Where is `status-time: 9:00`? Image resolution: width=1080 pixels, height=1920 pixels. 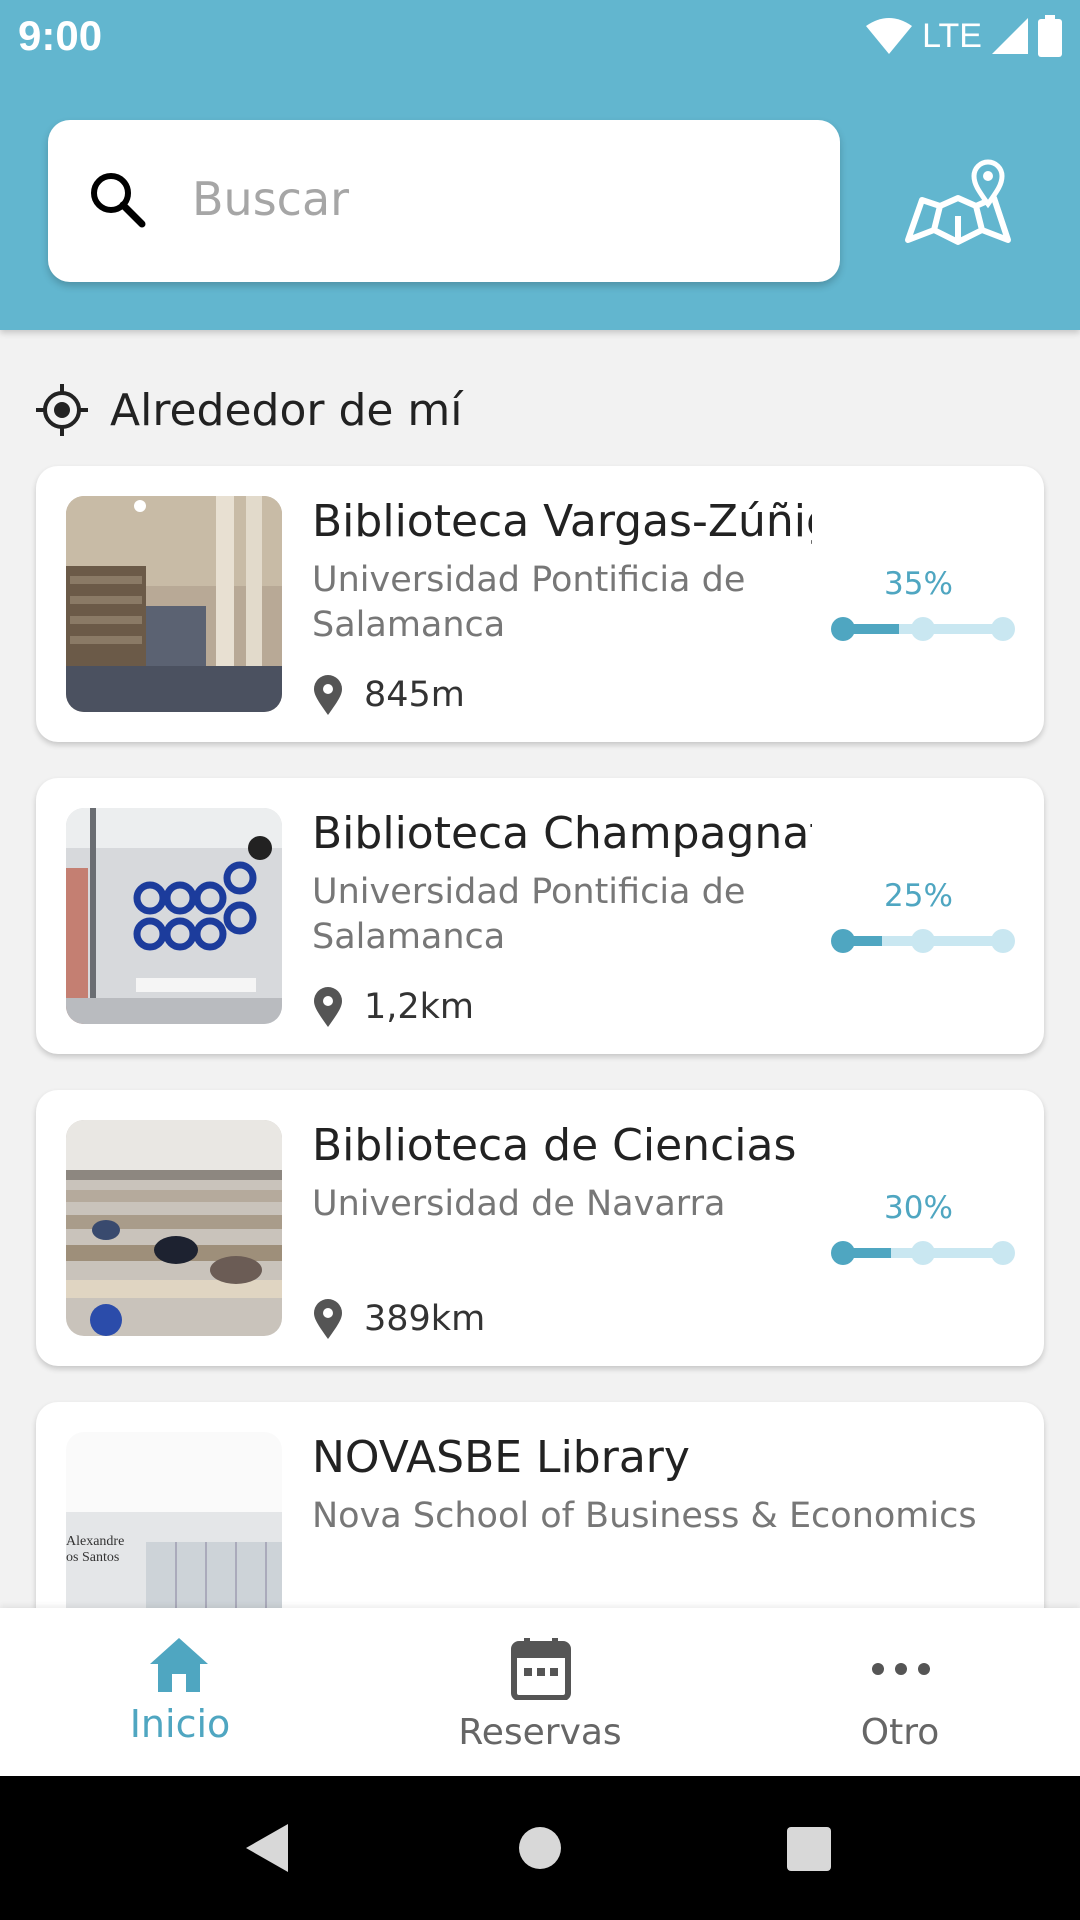
status-time: 9:00 is located at coordinates (60, 35).